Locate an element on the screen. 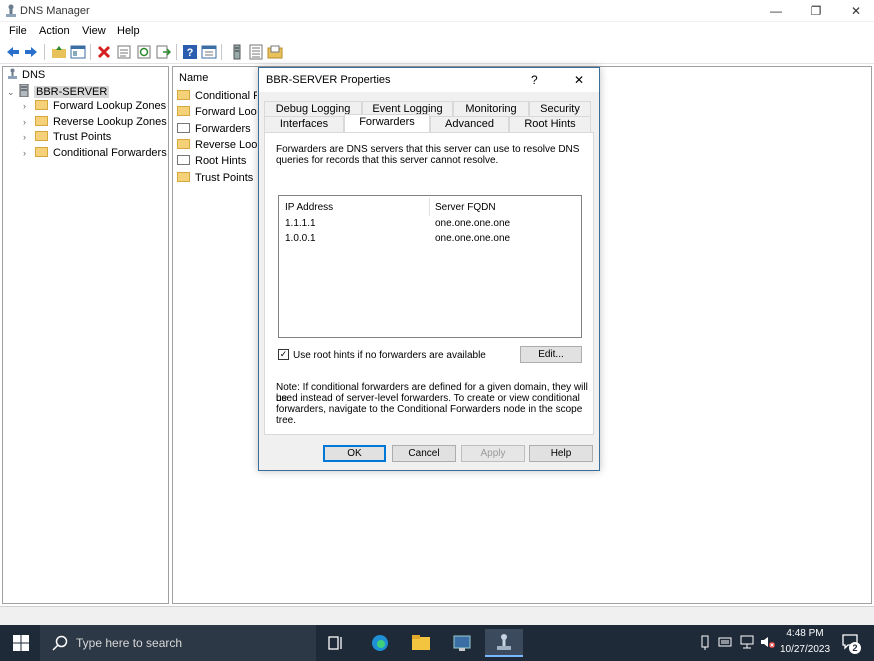  menu-view: View is located at coordinates (94, 31).